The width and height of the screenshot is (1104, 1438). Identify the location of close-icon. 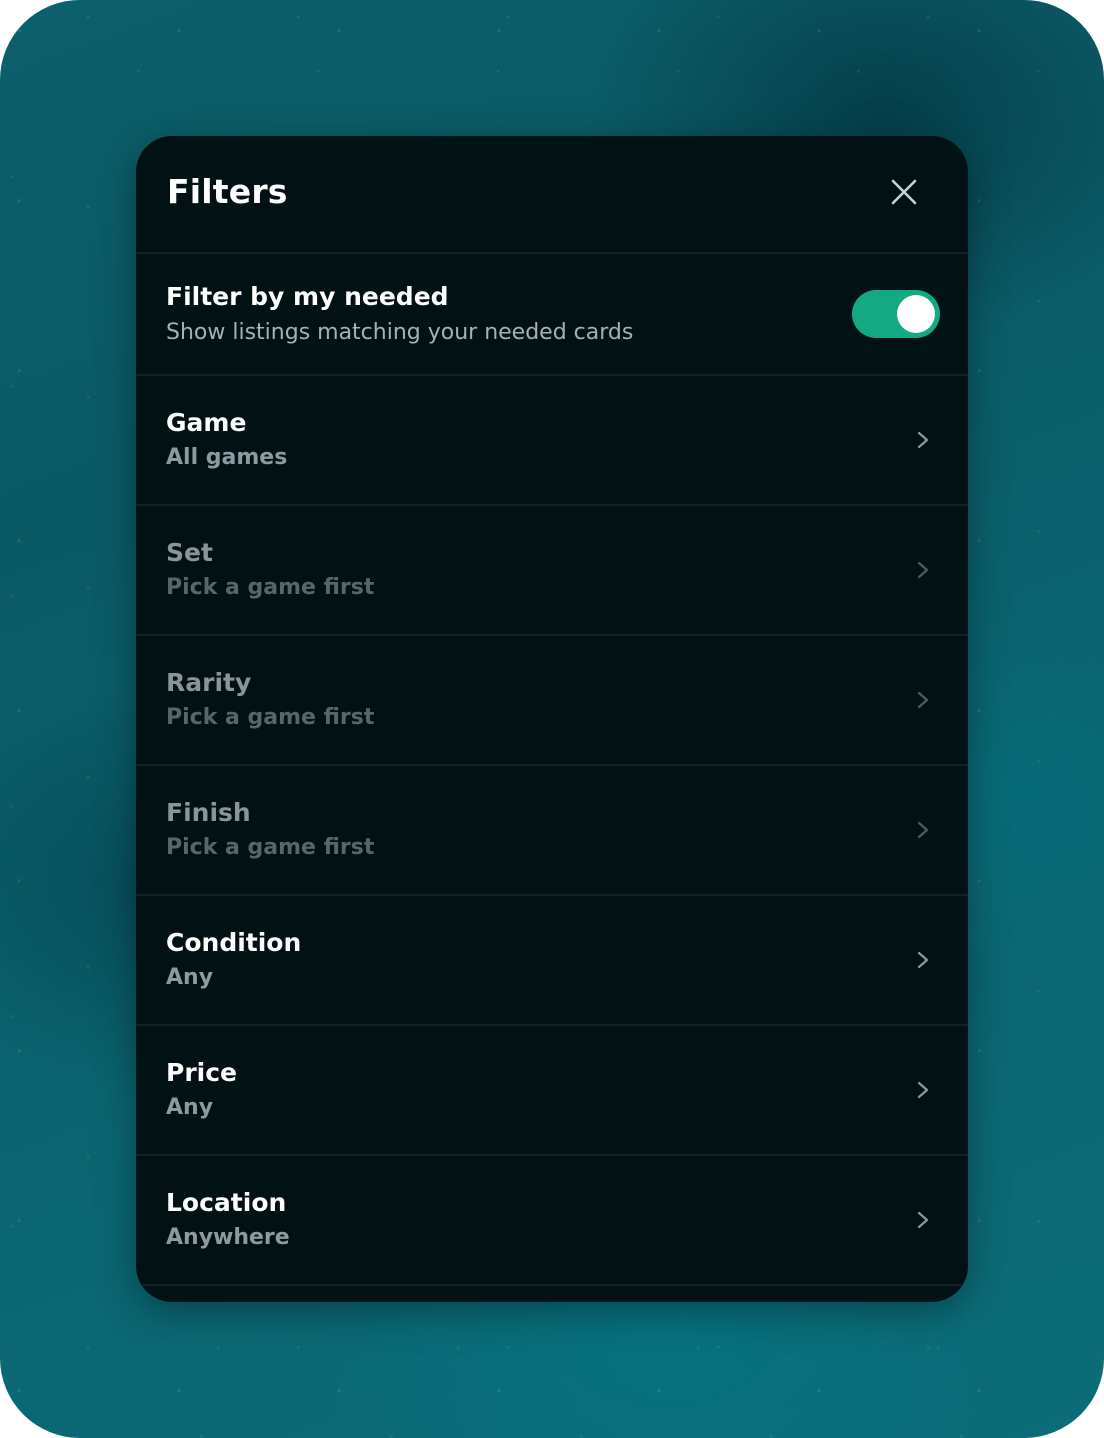
(904, 192).